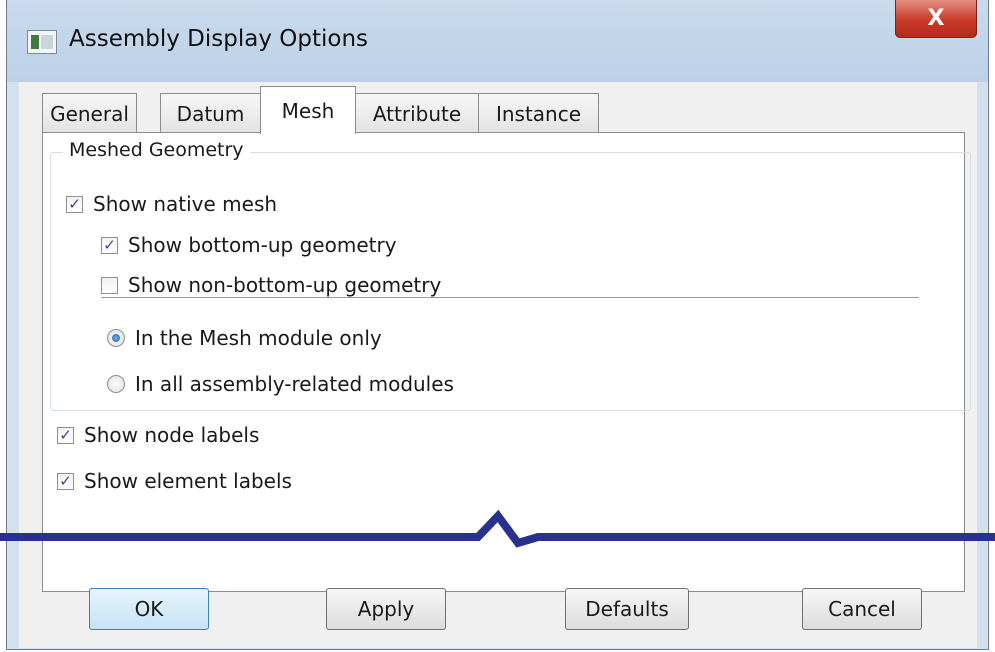  Describe the element at coordinates (285, 285) in the screenshot. I see `show-non-bottom-up-geometry-label: Show non-bottom-up geometry` at that location.